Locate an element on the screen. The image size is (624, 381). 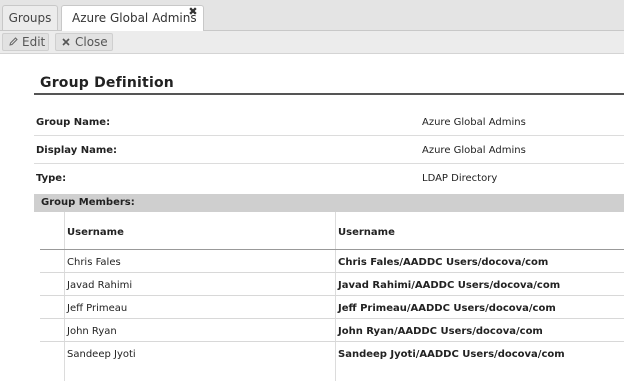
group-members-header: Group Members: is located at coordinates (329, 203).